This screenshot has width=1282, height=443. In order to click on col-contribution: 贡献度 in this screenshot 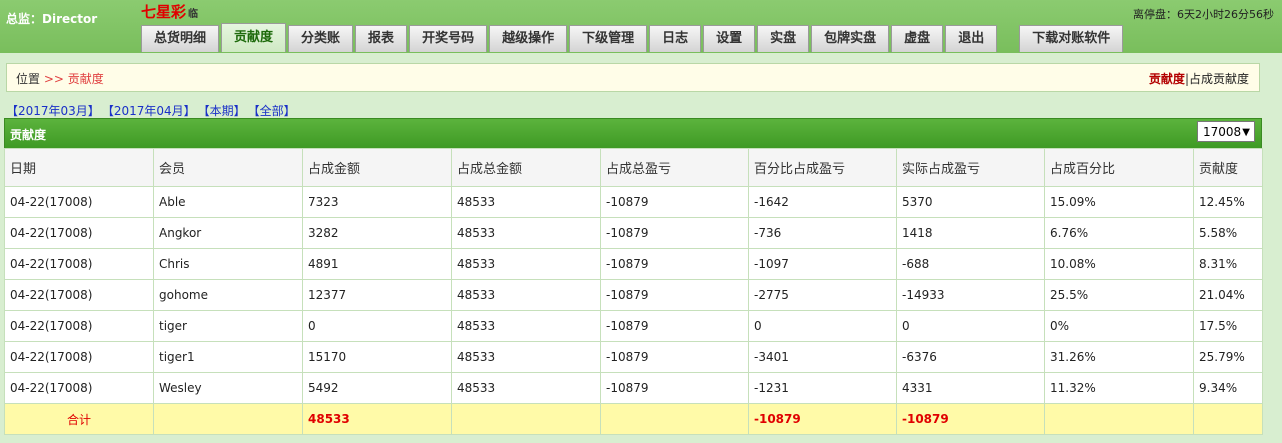, I will do `click(1228, 167)`.